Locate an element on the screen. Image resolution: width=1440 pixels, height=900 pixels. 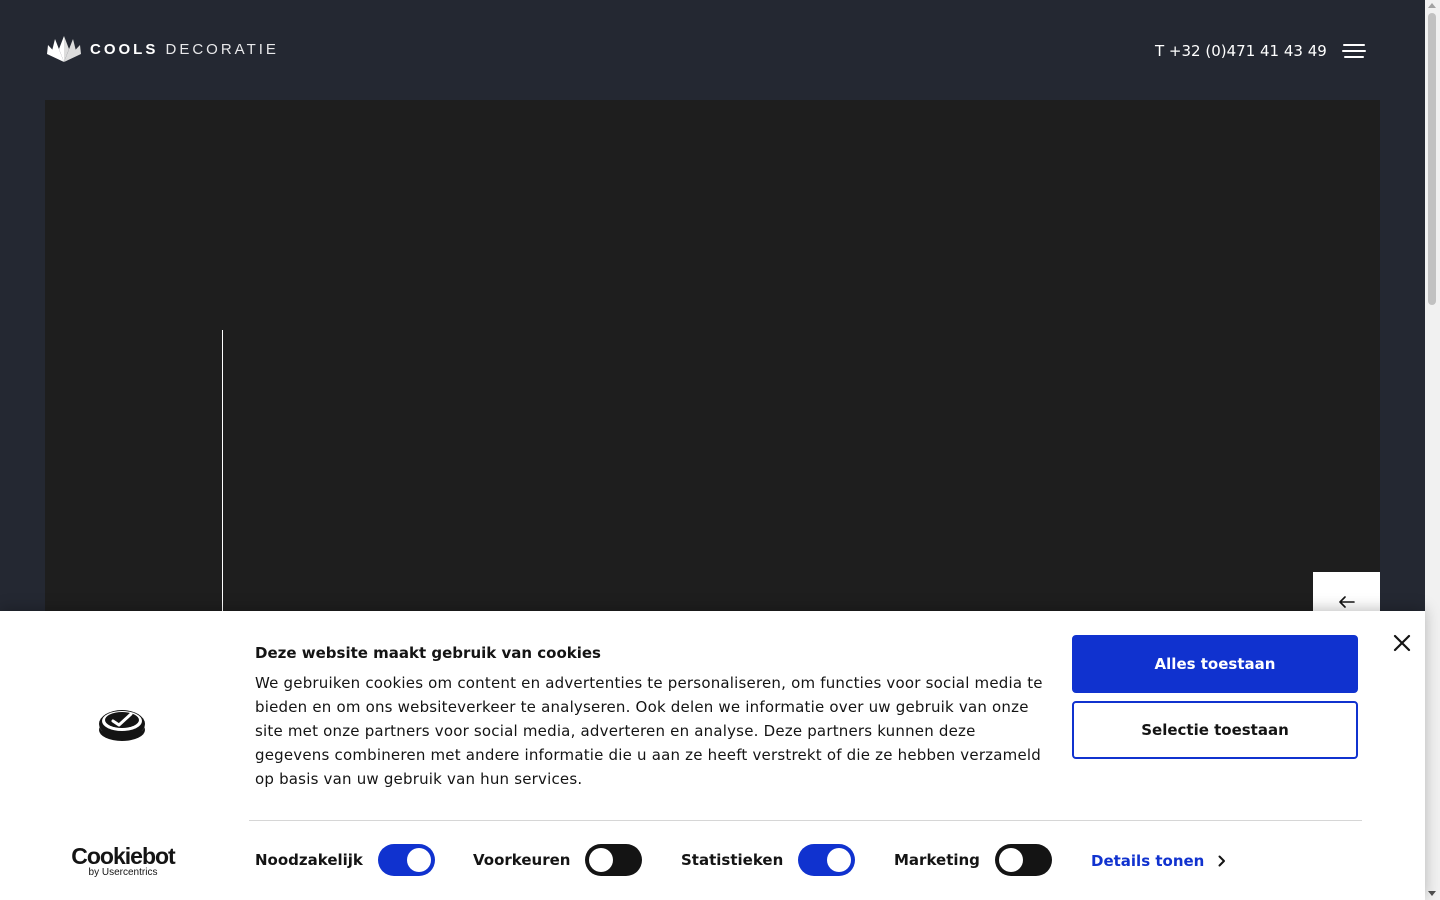
cookiebot-brand: Cookiebot by Usercentrics is located at coordinates (123, 862).